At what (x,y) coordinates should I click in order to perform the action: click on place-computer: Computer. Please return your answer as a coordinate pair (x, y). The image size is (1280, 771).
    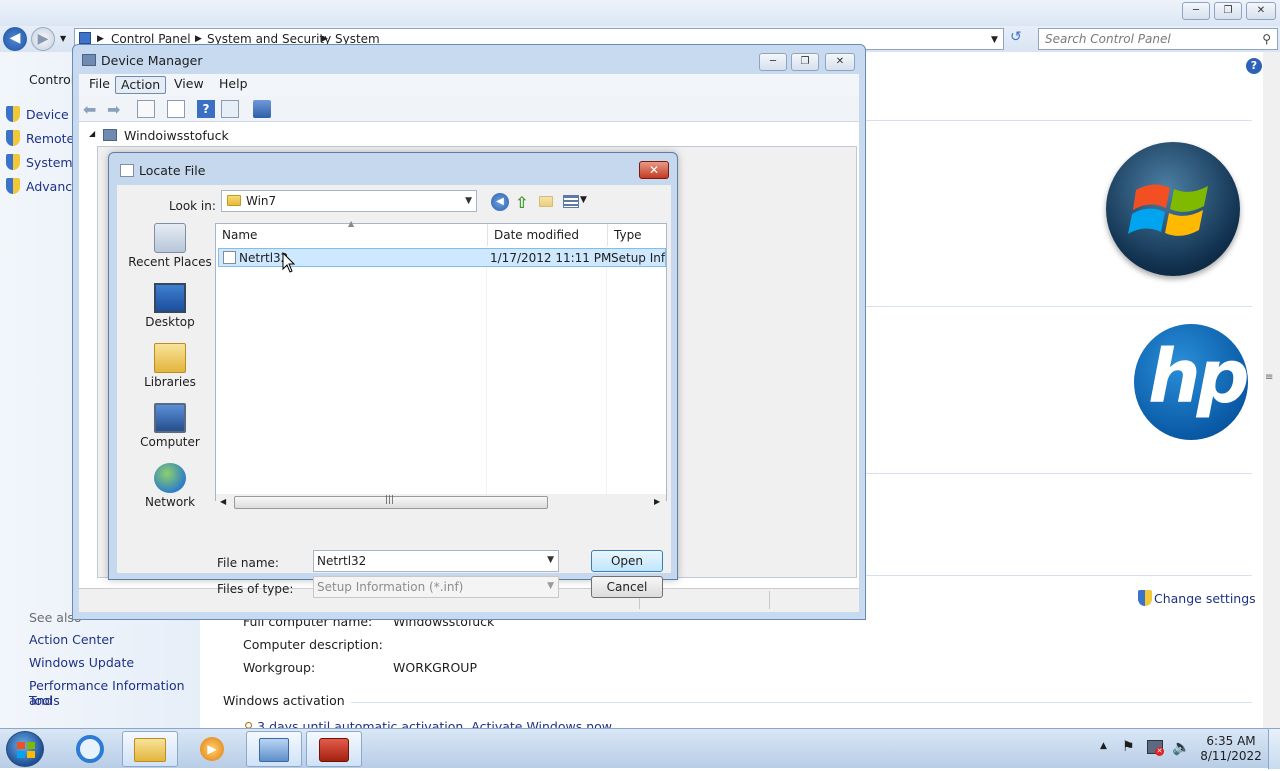
    Looking at the image, I should click on (170, 426).